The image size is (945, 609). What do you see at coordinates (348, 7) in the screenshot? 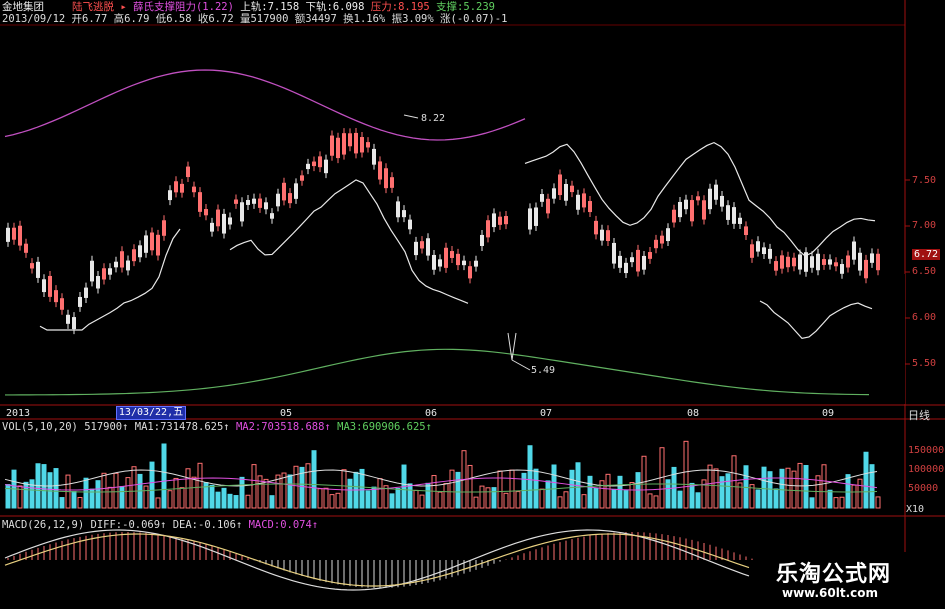
I see `lower-value: 6.098` at bounding box center [348, 7].